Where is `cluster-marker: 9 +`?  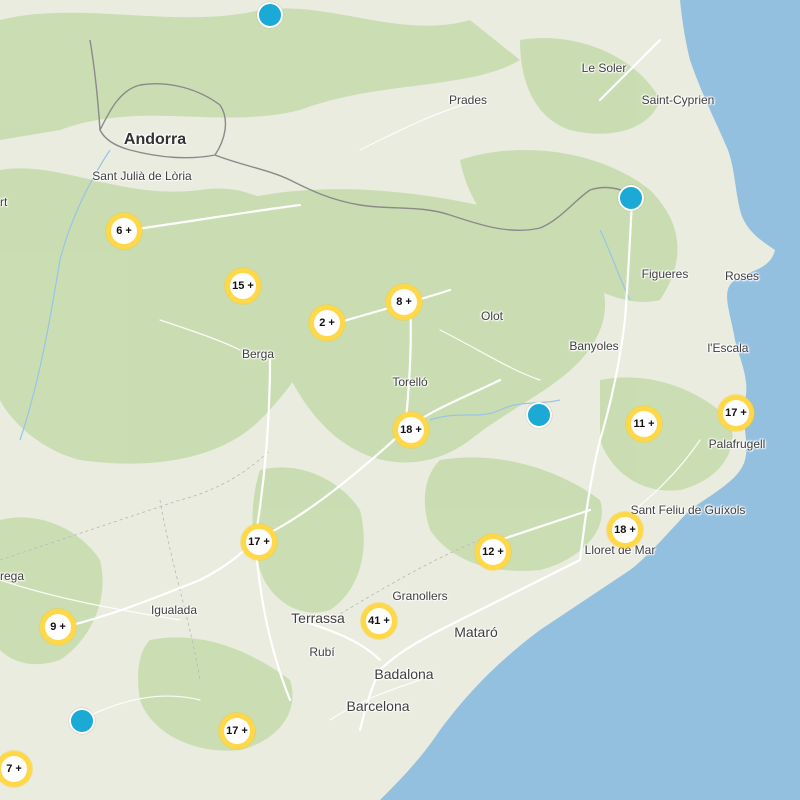 cluster-marker: 9 + is located at coordinates (58, 627).